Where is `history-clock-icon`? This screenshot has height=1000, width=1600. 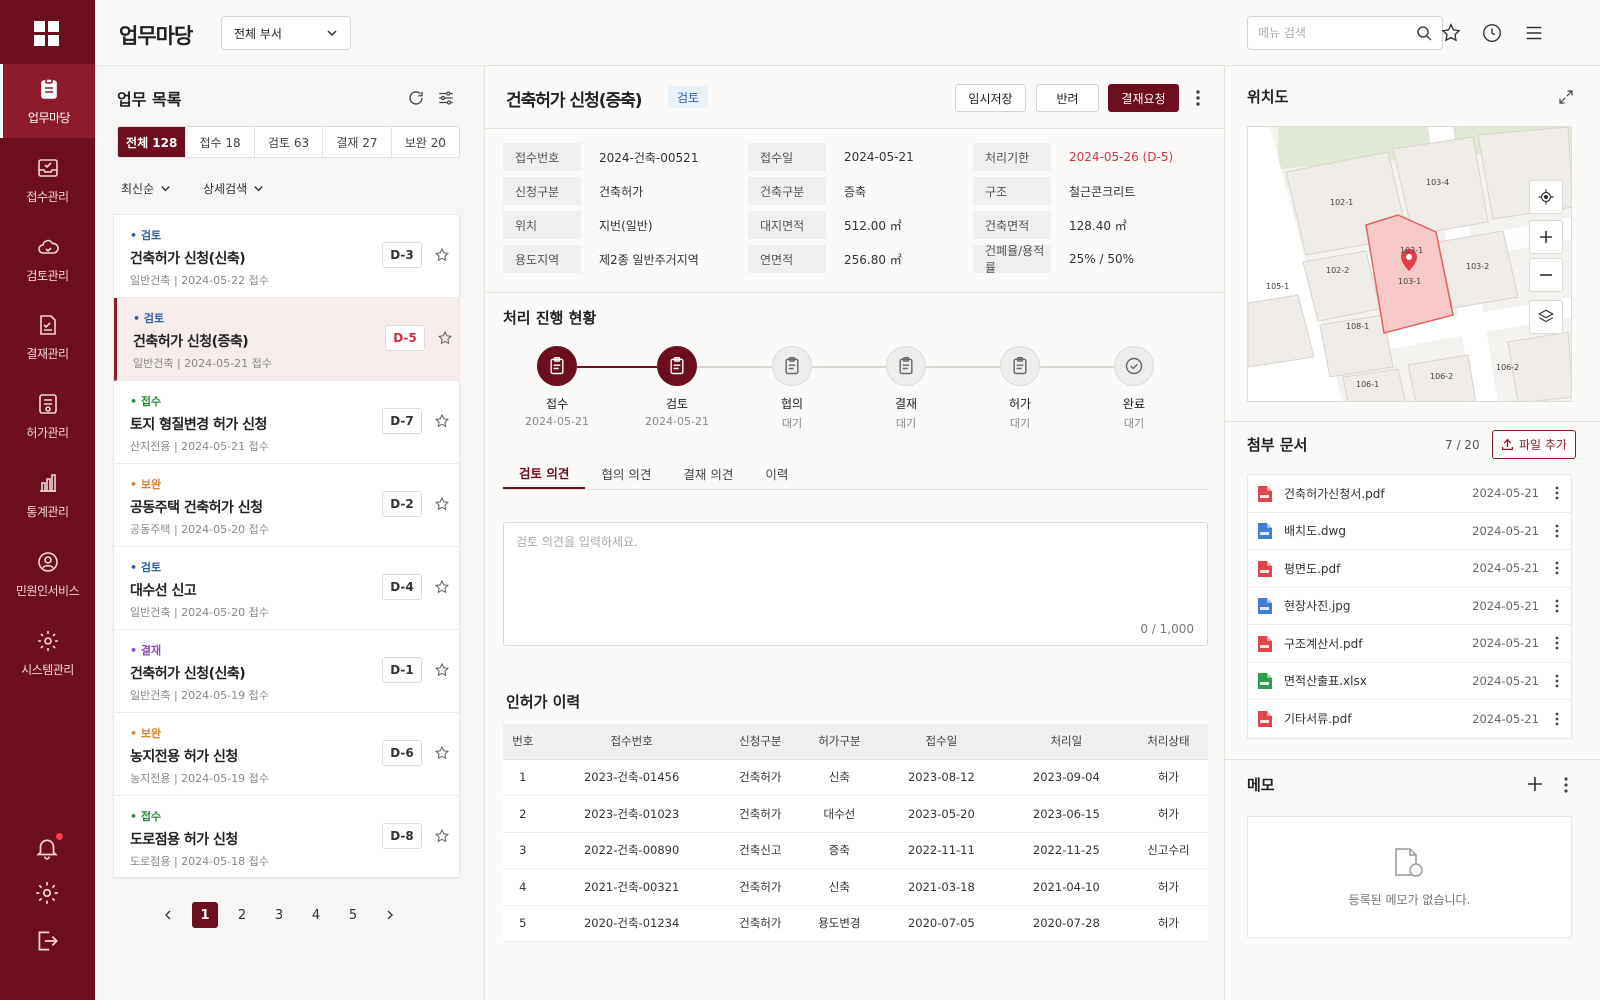 history-clock-icon is located at coordinates (1492, 33).